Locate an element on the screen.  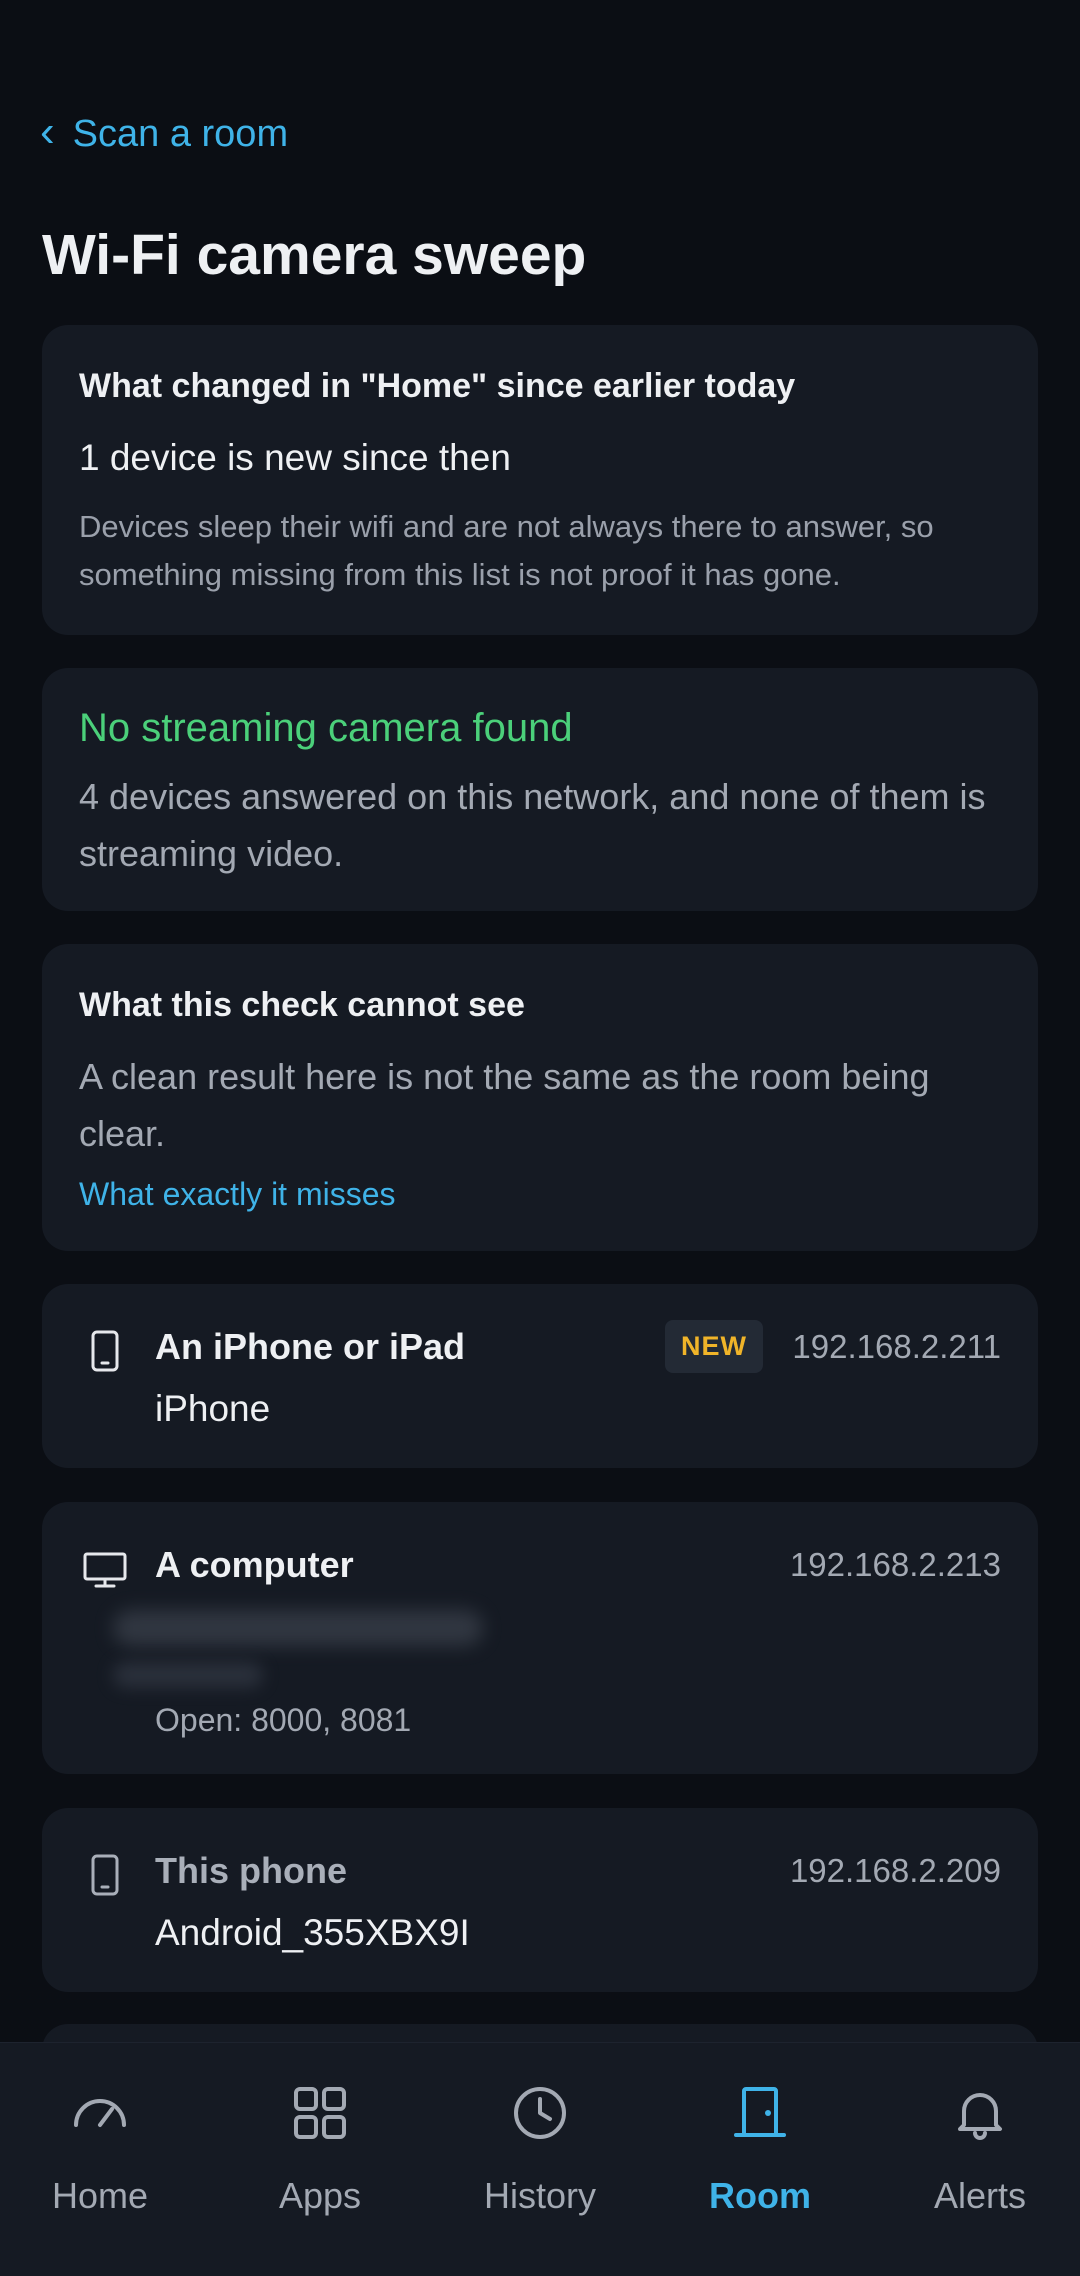
result-heading: No streaming camera found is located at coordinates (326, 728).